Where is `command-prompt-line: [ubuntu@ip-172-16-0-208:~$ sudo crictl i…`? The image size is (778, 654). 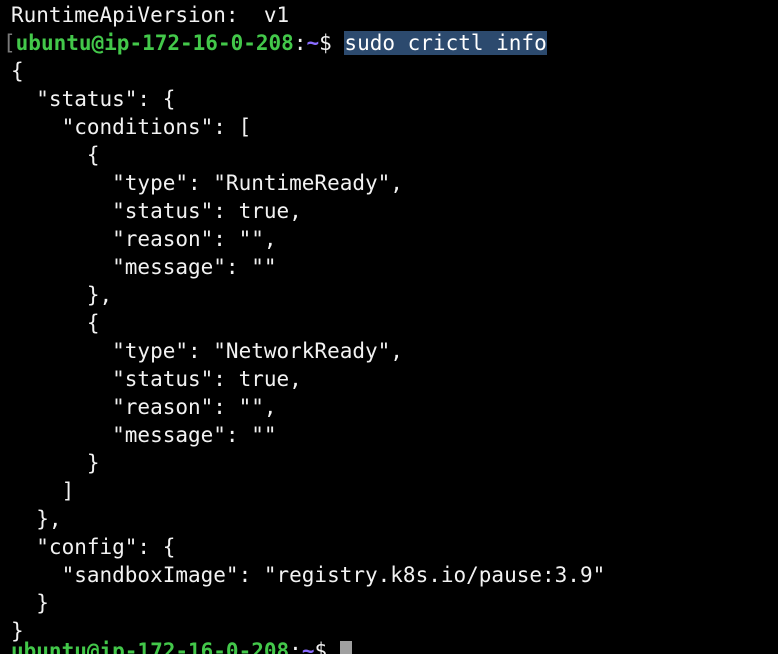
command-prompt-line: [ubuntu@ip-172-16-0-208:~$ sudo crictl i… is located at coordinates (275, 43).